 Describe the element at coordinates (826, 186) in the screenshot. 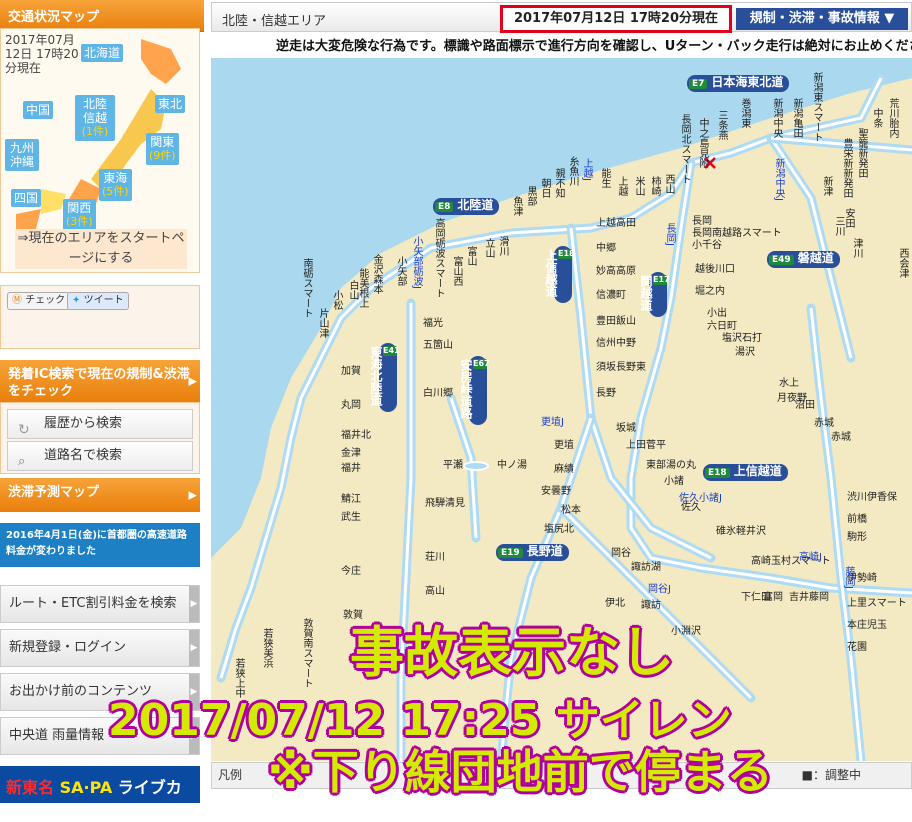

I see `place-label: 新津` at that location.